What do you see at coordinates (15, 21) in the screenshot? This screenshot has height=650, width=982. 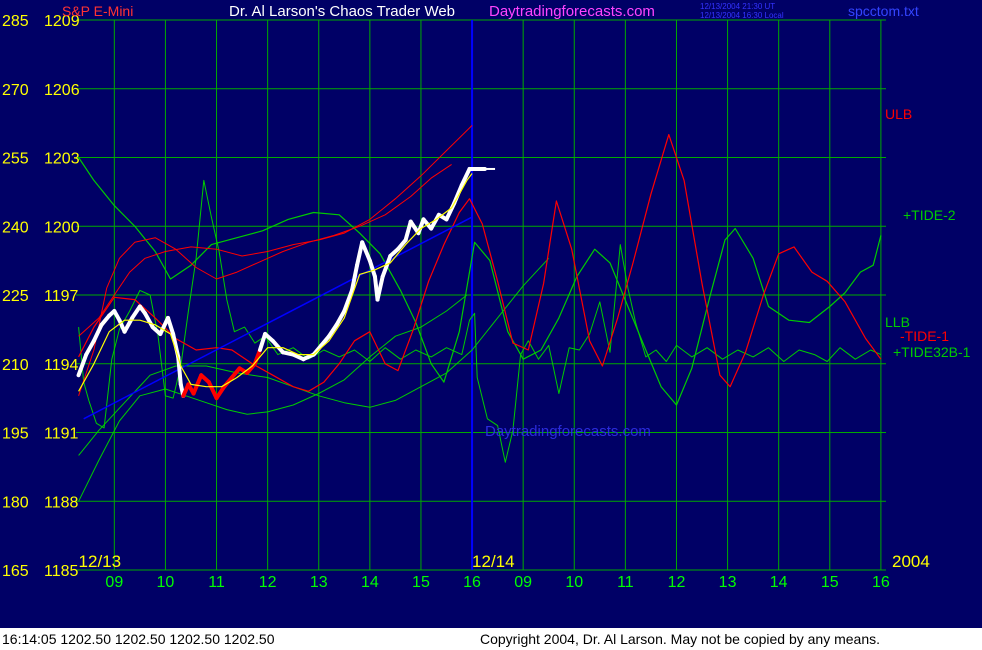 I see `y-tick-left: 285` at bounding box center [15, 21].